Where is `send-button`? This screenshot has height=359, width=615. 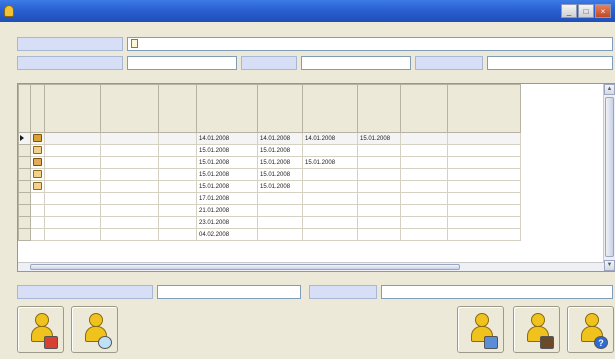
send-button is located at coordinates (480, 329).